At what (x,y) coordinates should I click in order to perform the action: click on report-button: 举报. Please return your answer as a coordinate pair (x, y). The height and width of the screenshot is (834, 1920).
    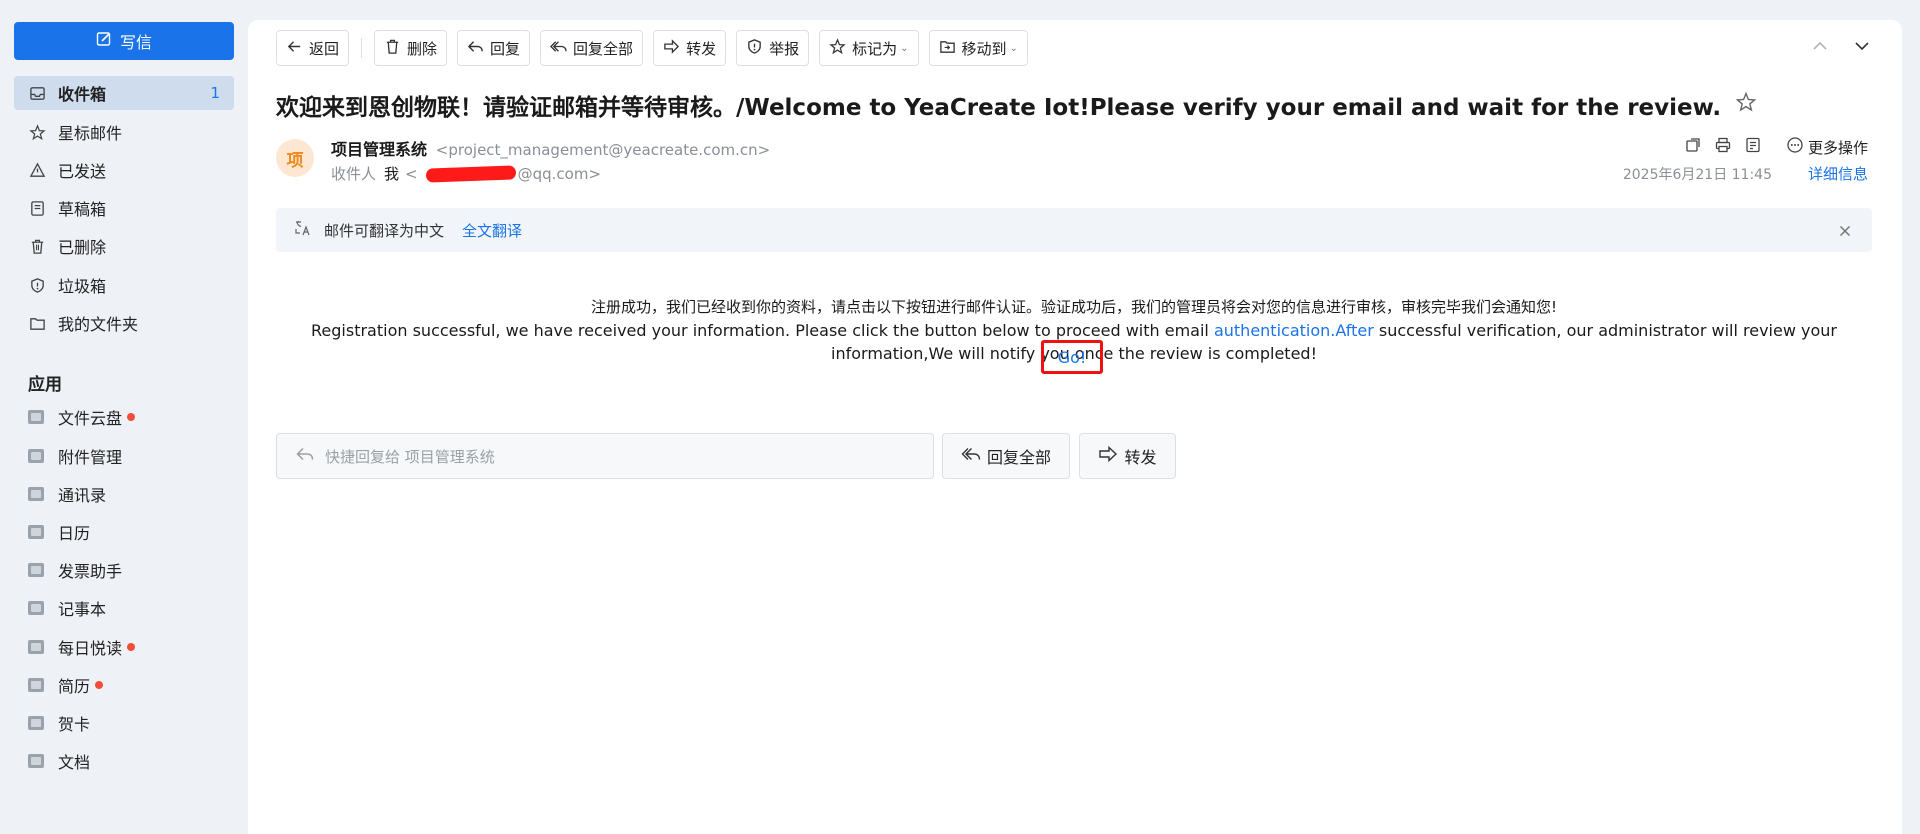
    Looking at the image, I should click on (773, 48).